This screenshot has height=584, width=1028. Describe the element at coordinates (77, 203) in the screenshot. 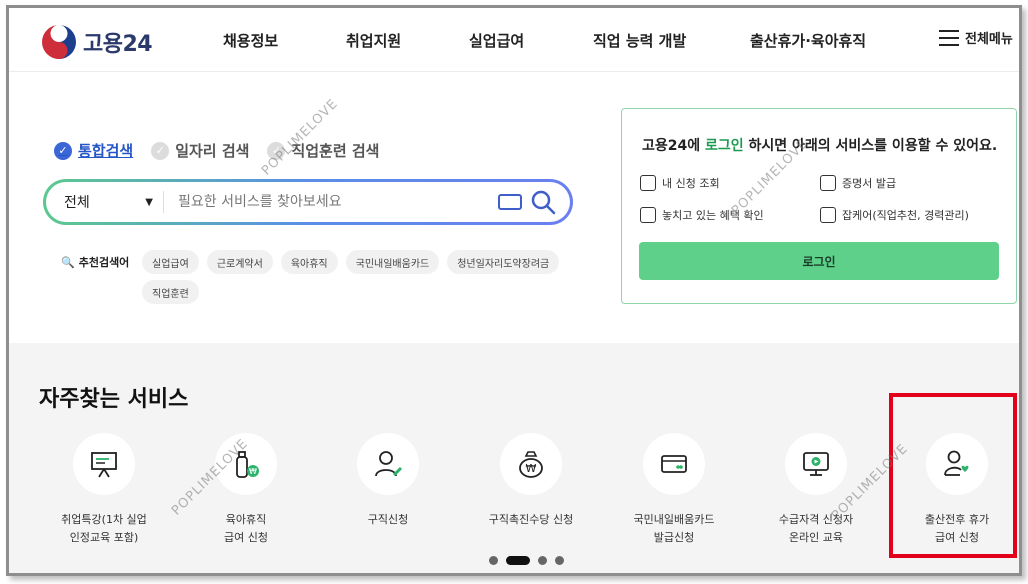

I see `select-value: 전체` at that location.